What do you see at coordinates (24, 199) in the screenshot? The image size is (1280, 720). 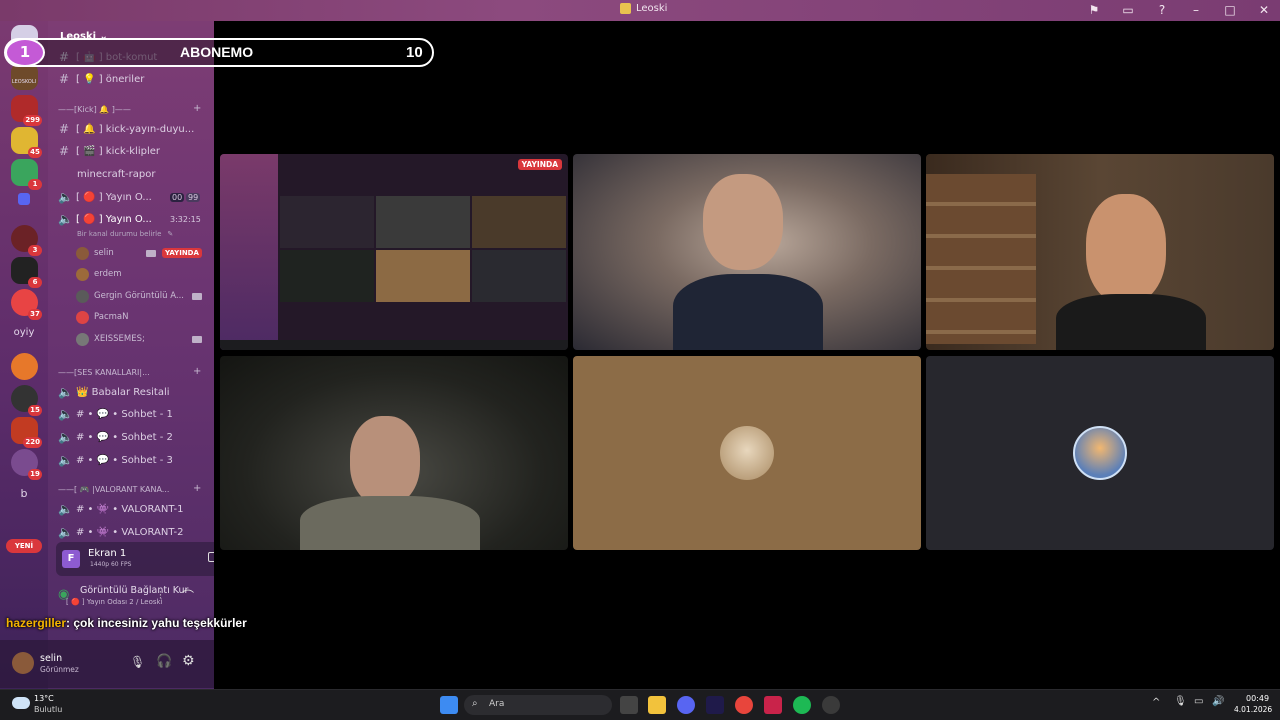 I see `folder-icon` at bounding box center [24, 199].